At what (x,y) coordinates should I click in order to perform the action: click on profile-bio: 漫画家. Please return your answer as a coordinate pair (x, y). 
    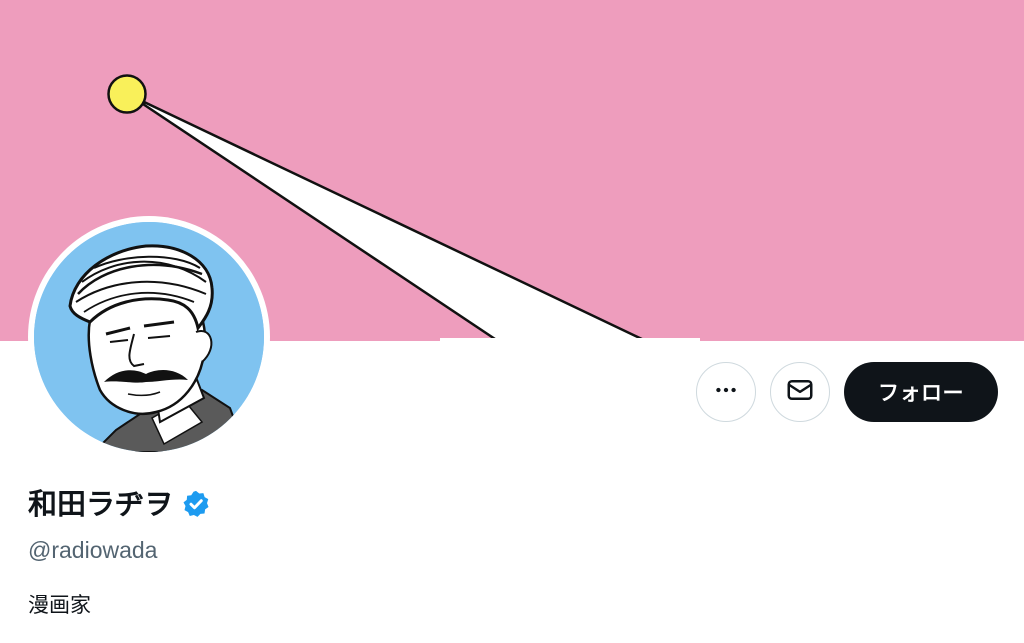
    Looking at the image, I should click on (59, 605).